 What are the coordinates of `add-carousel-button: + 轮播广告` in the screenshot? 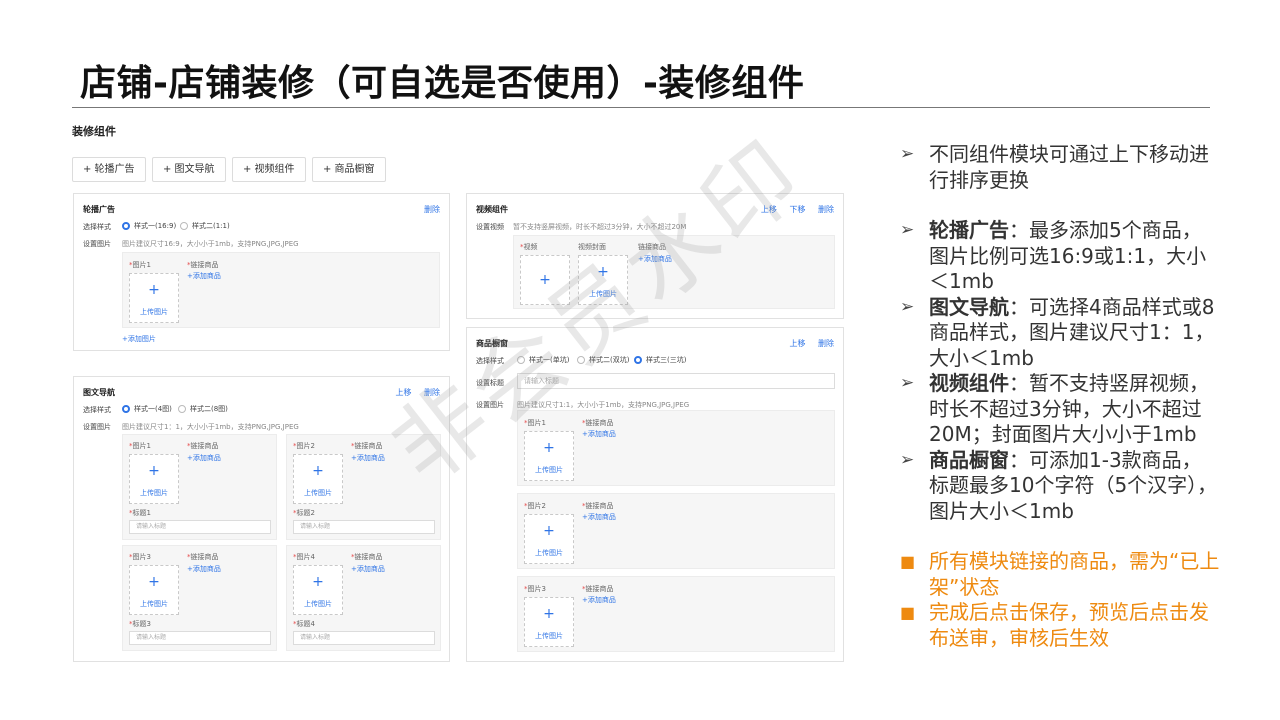 It's located at (109, 169).